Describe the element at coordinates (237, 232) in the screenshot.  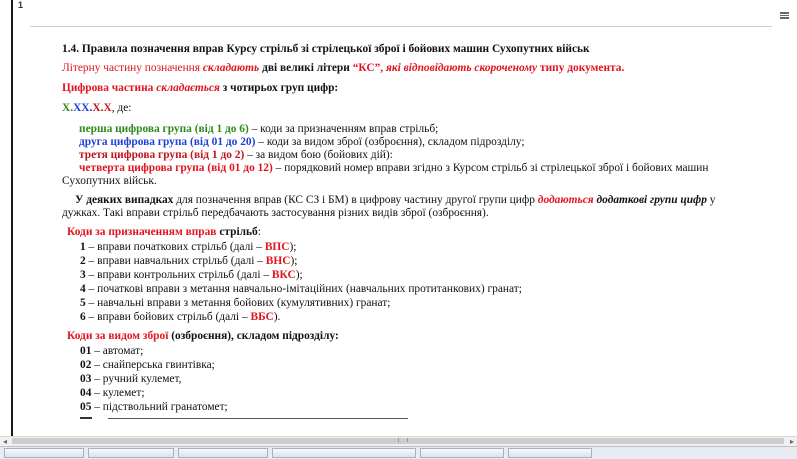
I see `codes-purpose-title-black: стрільб` at that location.